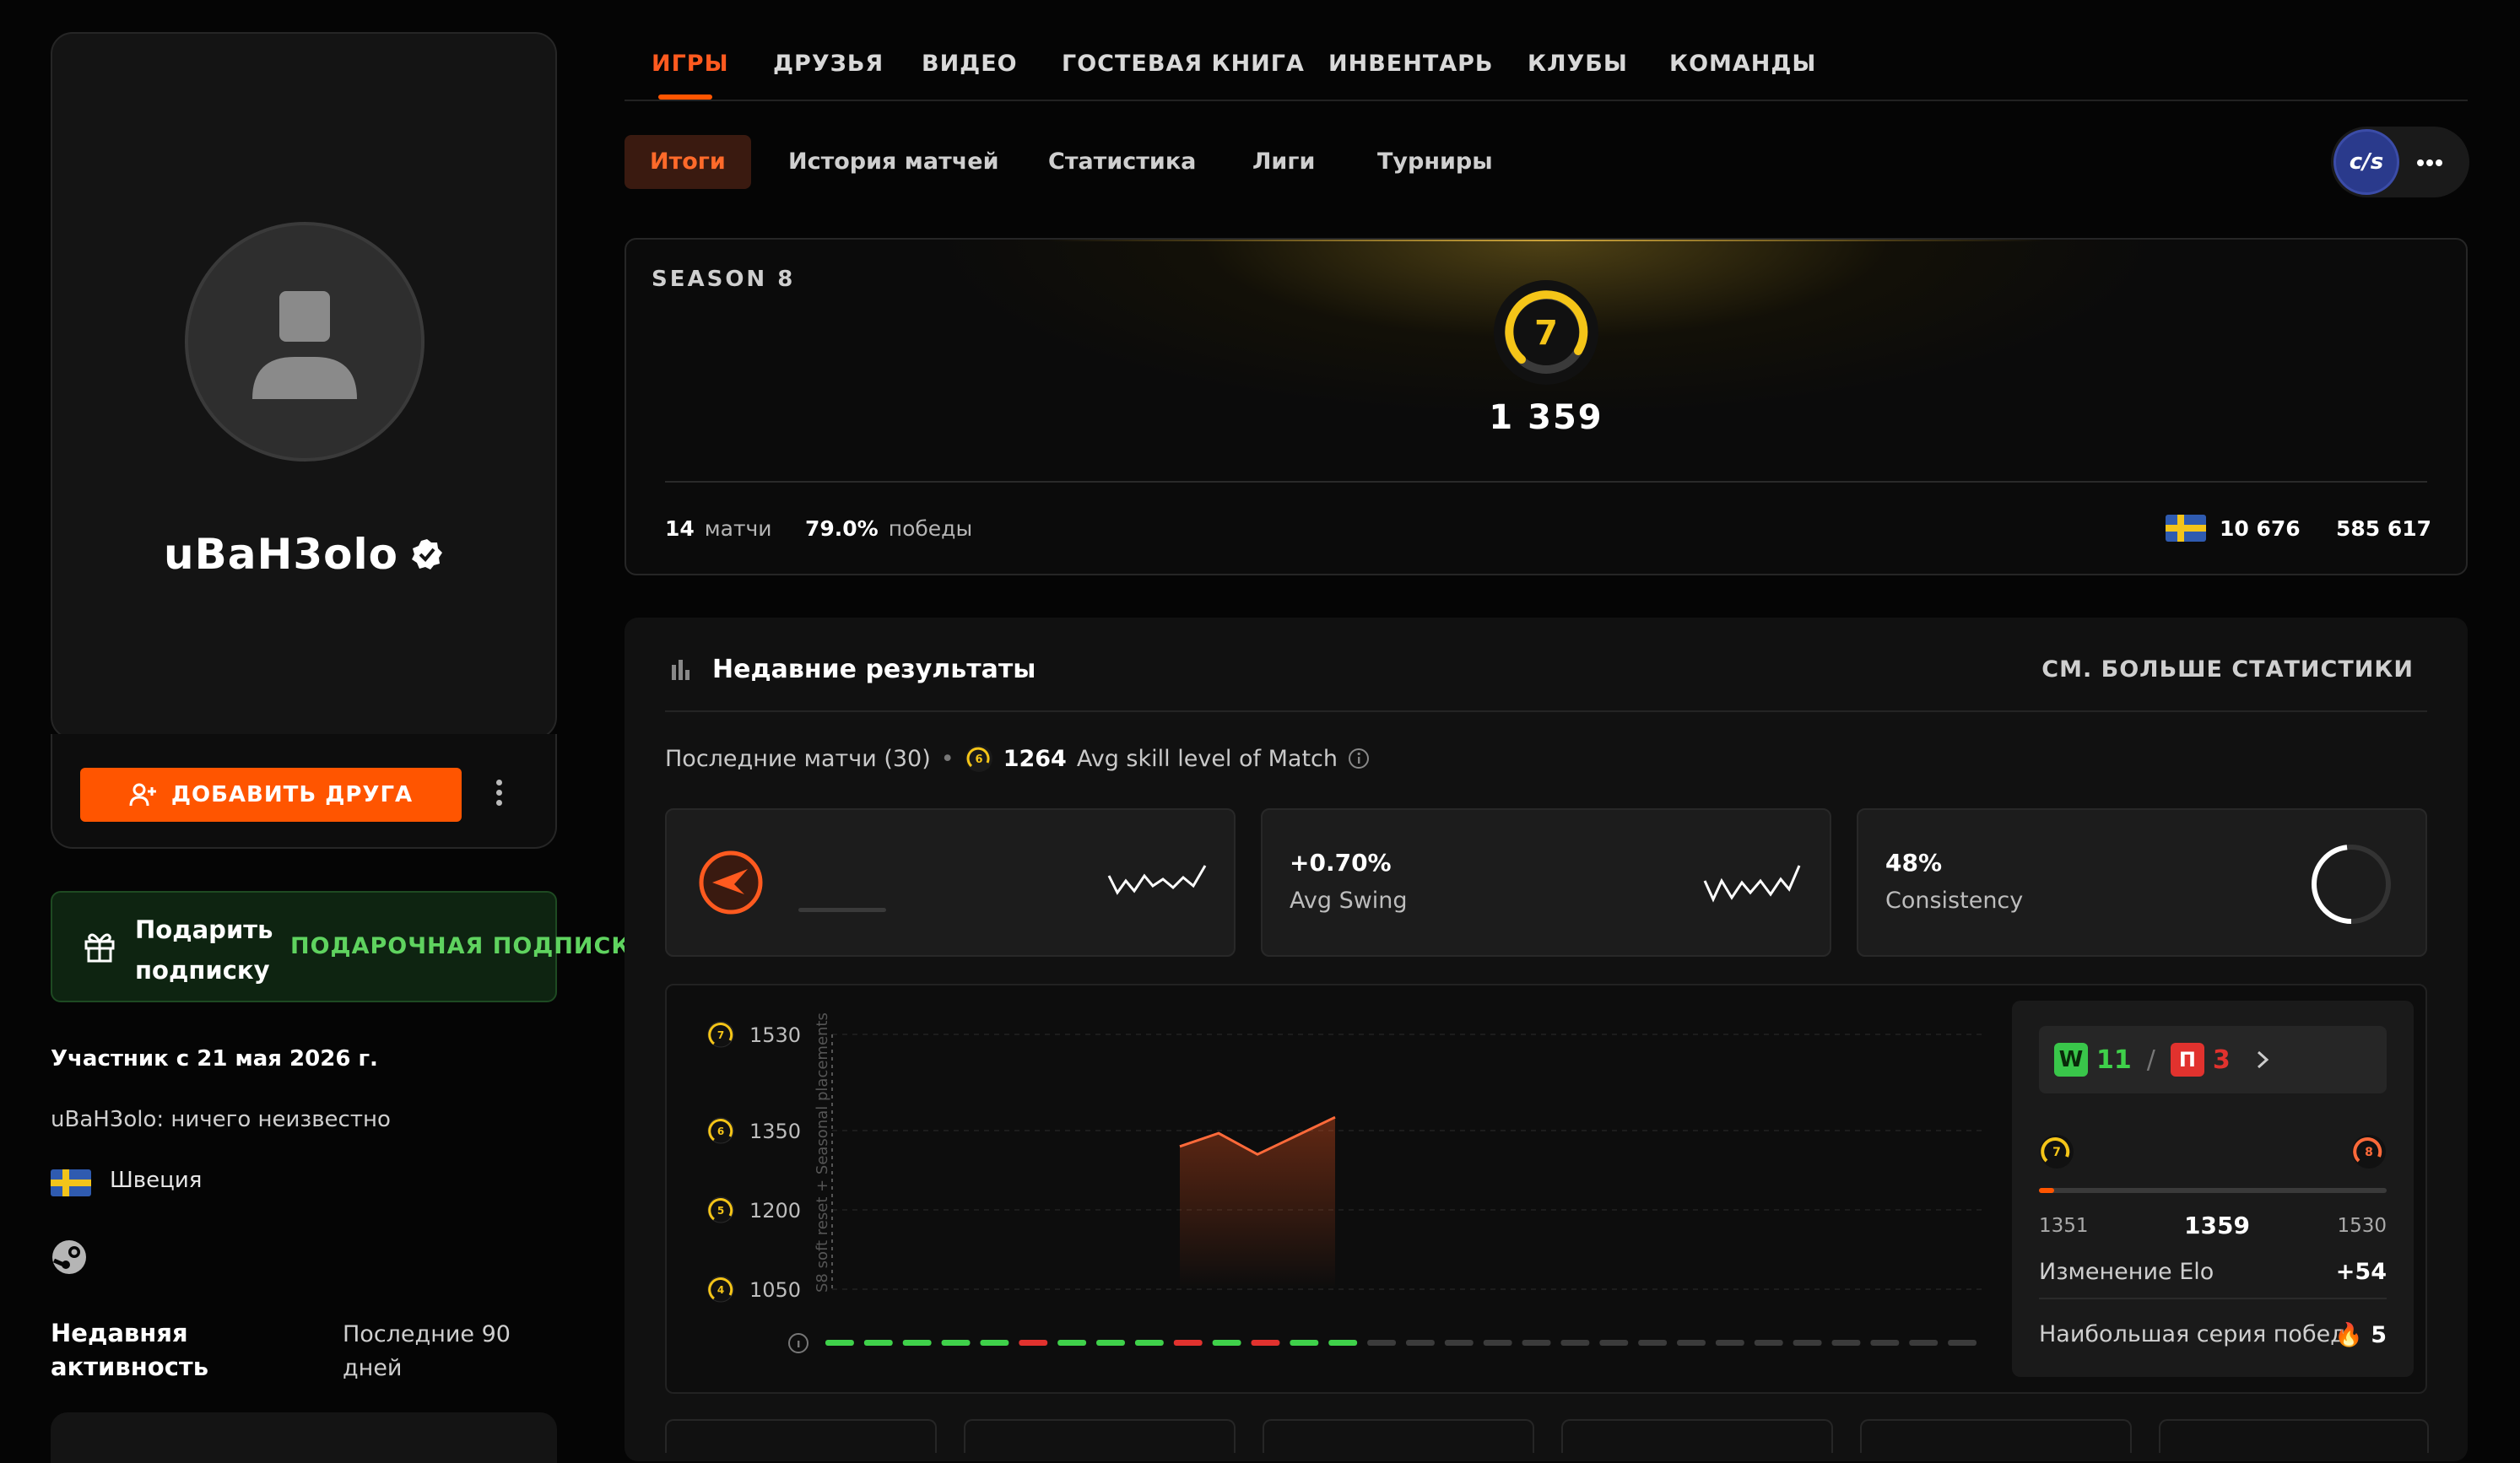  I want to click on gift-subscription-link: ПОДАРОЧНАЯ ПОДПИСКА, so click(469, 946).